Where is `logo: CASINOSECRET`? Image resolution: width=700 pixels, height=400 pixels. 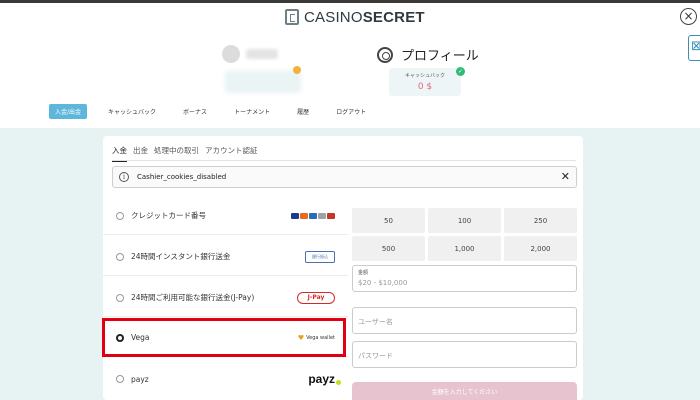
logo: CASINOSECRET is located at coordinates (355, 17).